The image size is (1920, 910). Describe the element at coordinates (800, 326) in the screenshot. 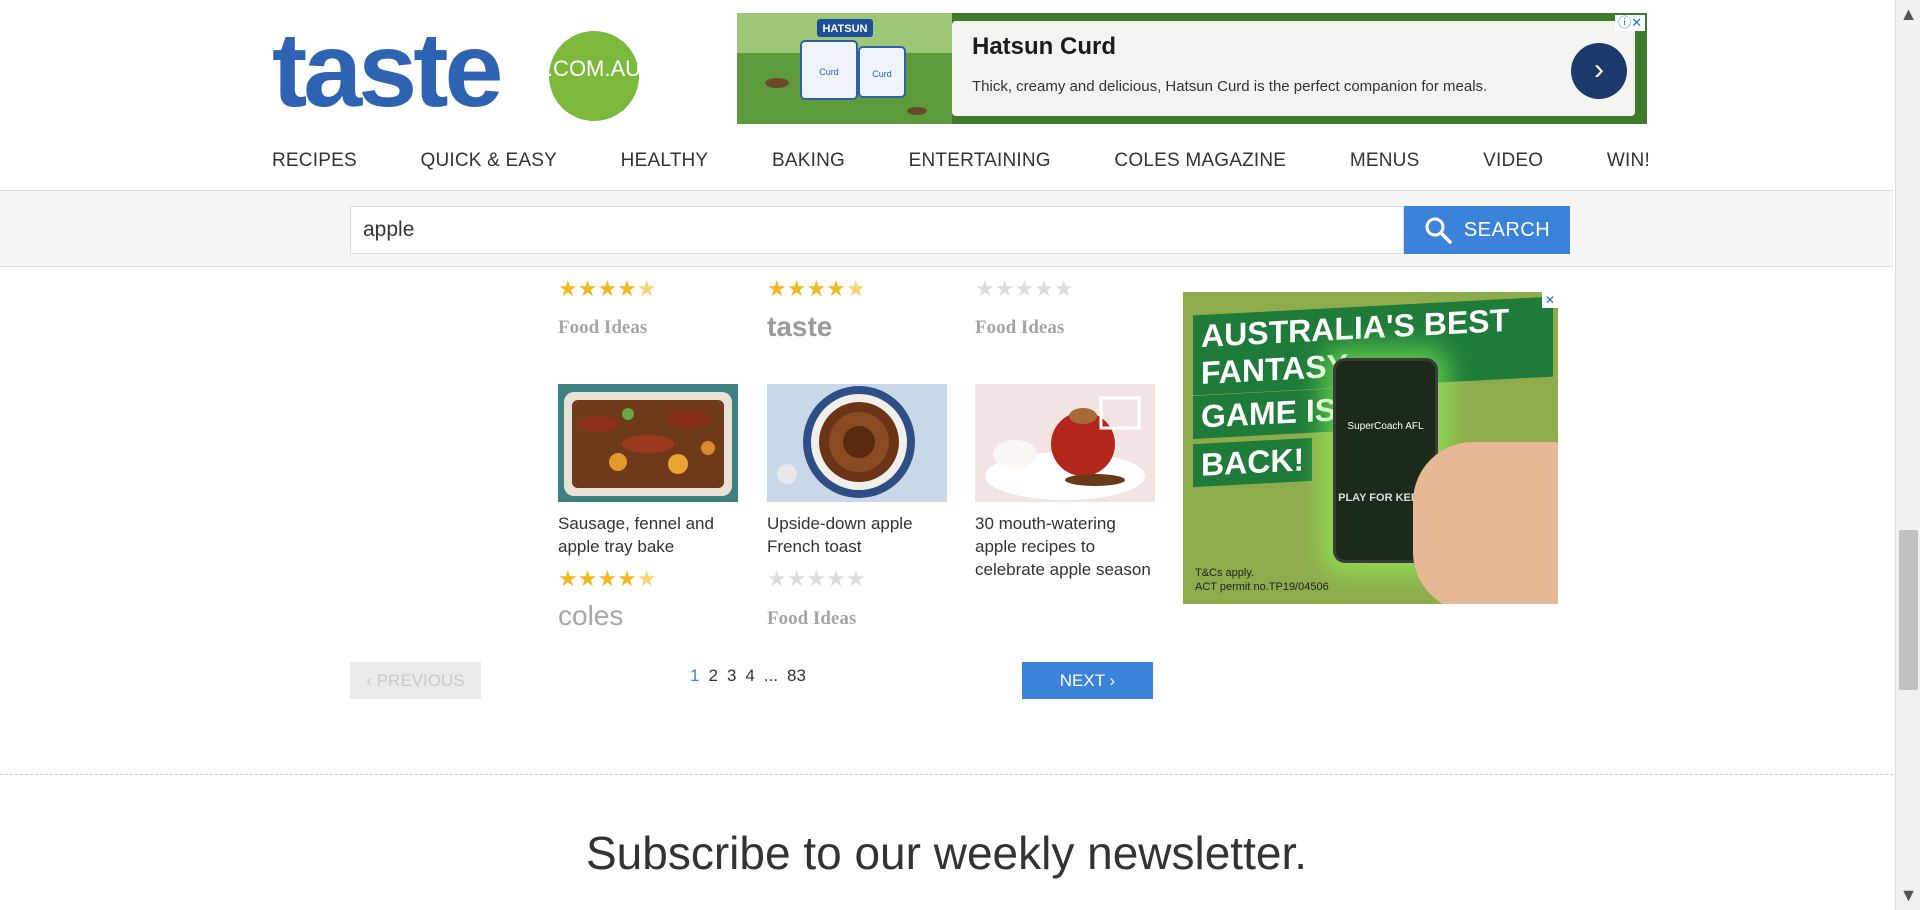

I see `brand-logo-taste: taste` at that location.